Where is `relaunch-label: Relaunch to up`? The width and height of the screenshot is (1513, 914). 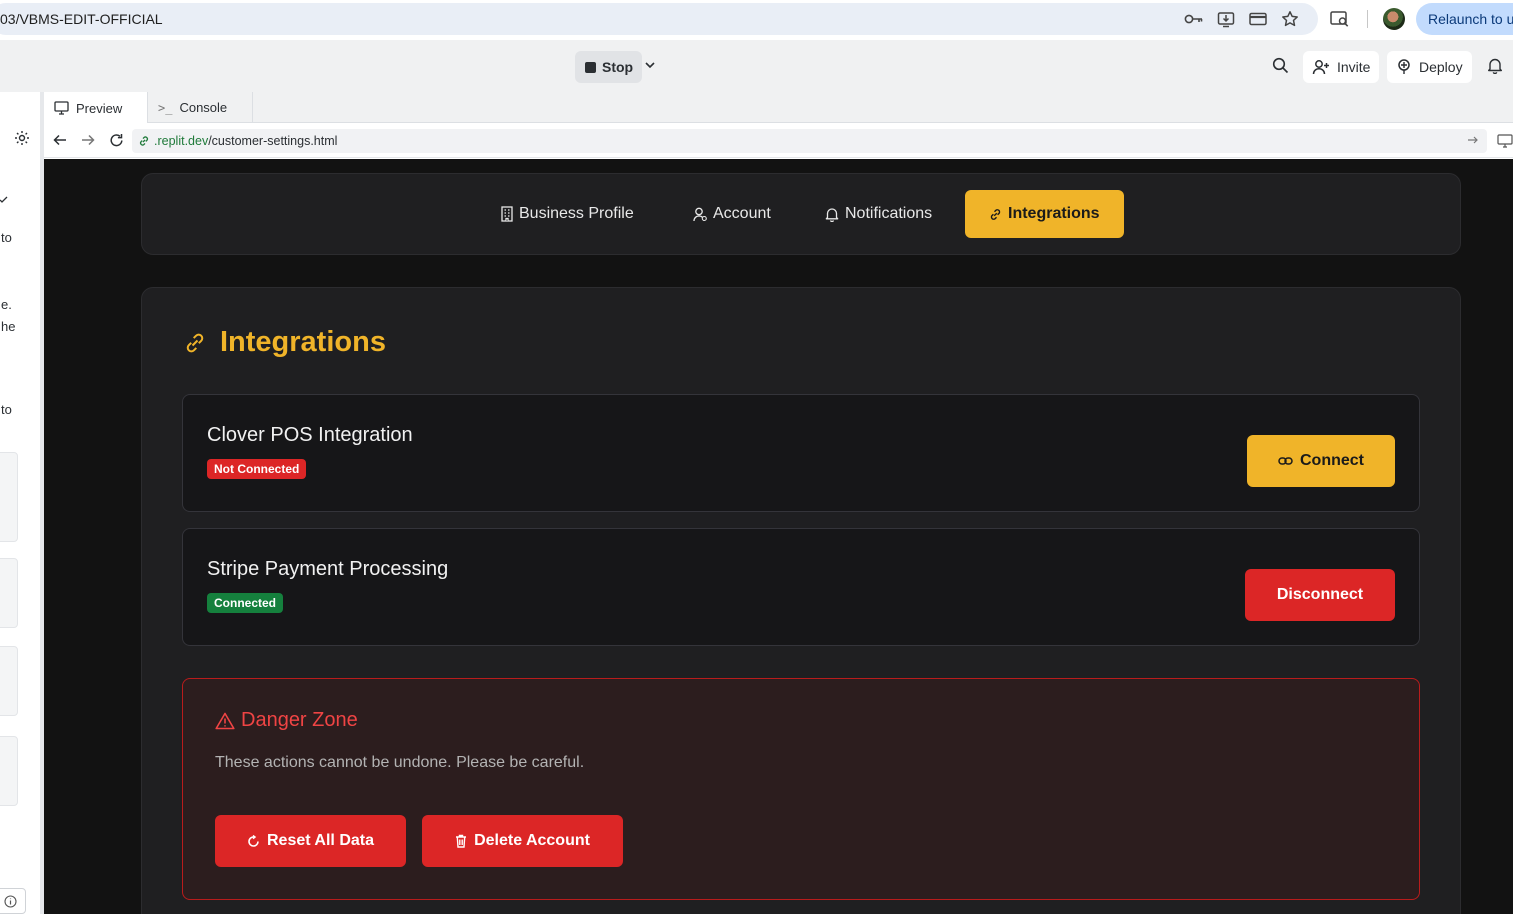
relaunch-label: Relaunch to up is located at coordinates (1470, 19).